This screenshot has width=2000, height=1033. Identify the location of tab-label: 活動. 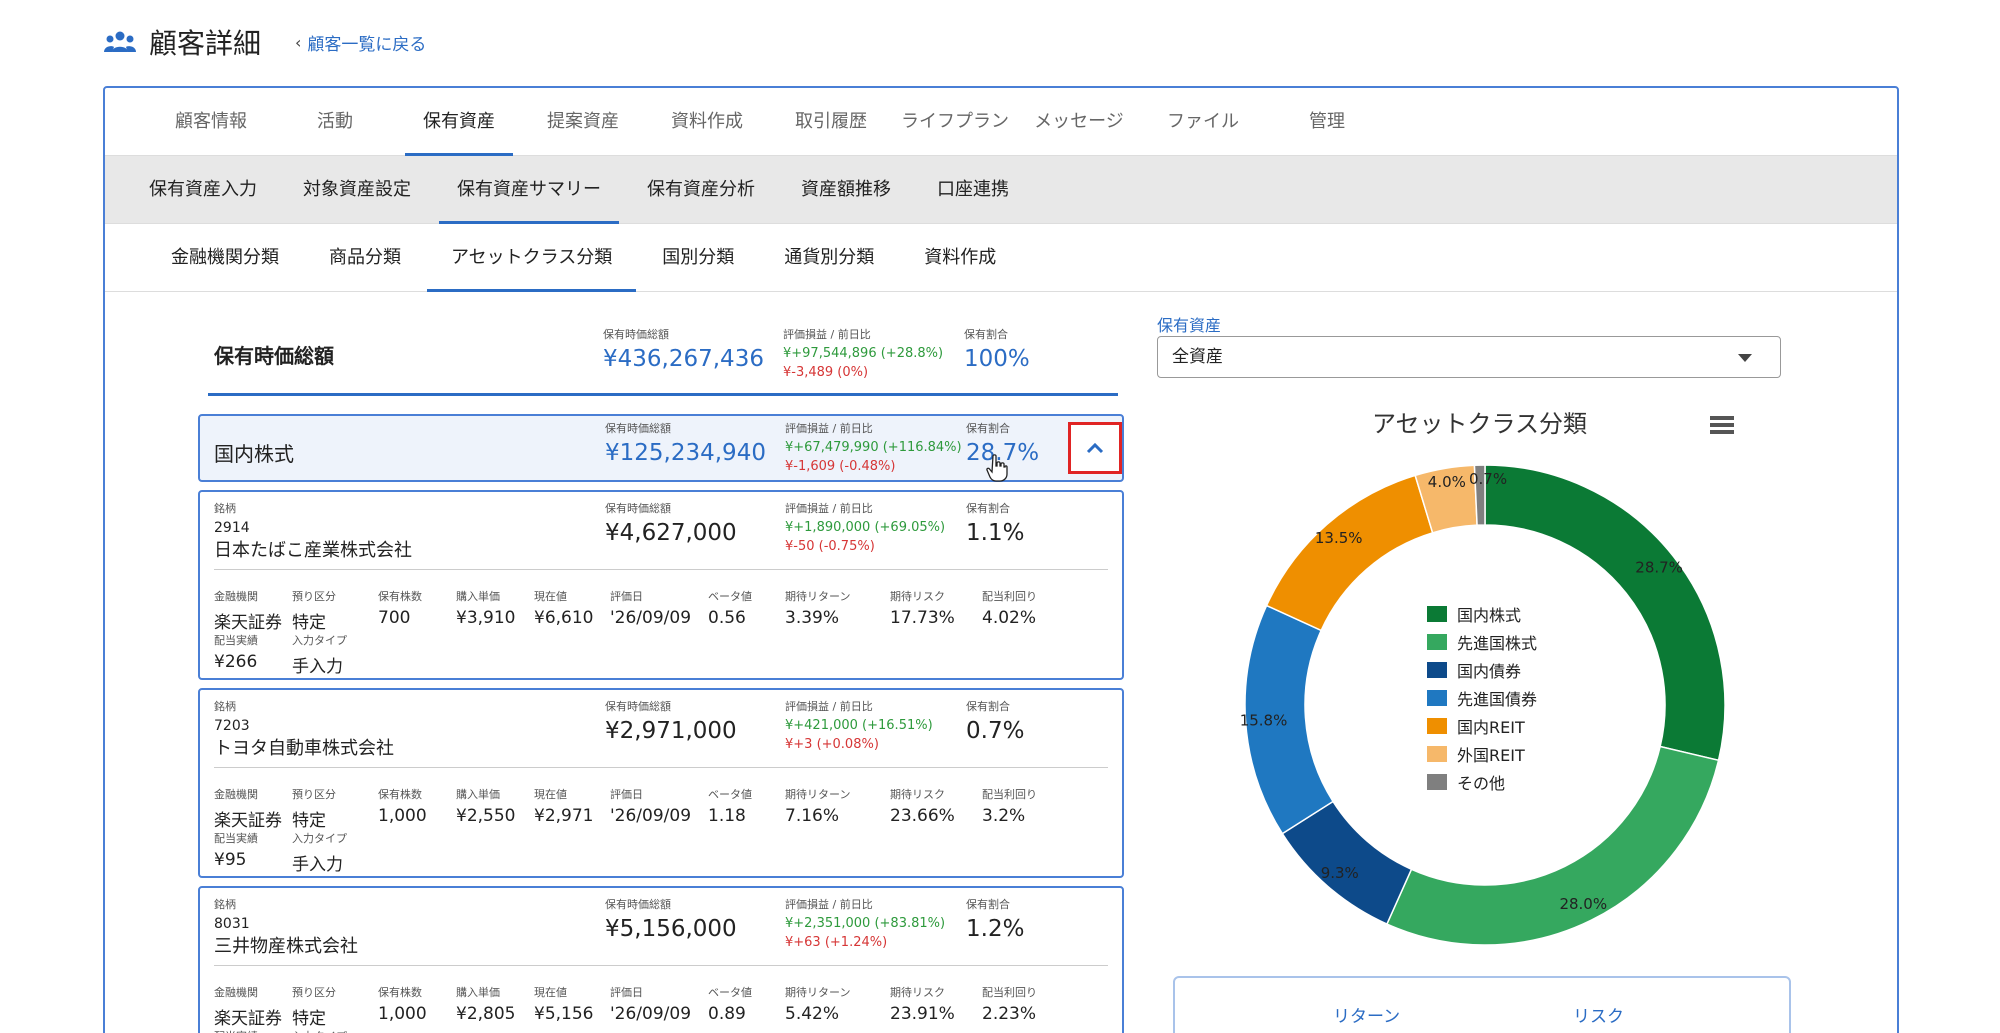
(335, 121).